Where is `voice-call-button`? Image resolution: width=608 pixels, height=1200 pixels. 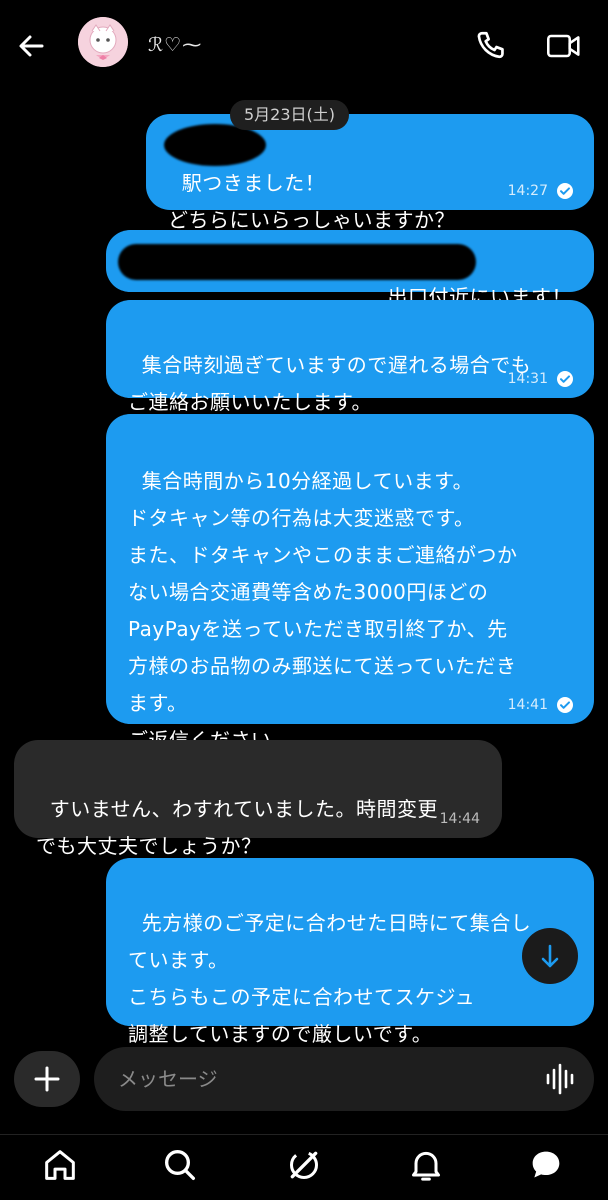 voice-call-button is located at coordinates (490, 46).